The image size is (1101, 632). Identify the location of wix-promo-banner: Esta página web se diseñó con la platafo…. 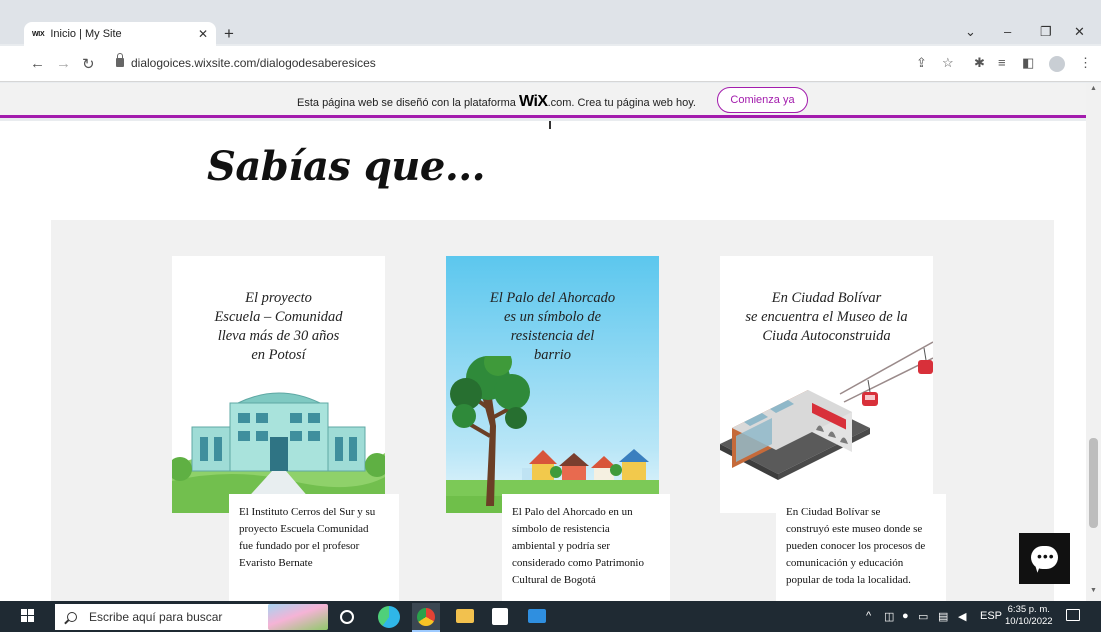
(550, 100).